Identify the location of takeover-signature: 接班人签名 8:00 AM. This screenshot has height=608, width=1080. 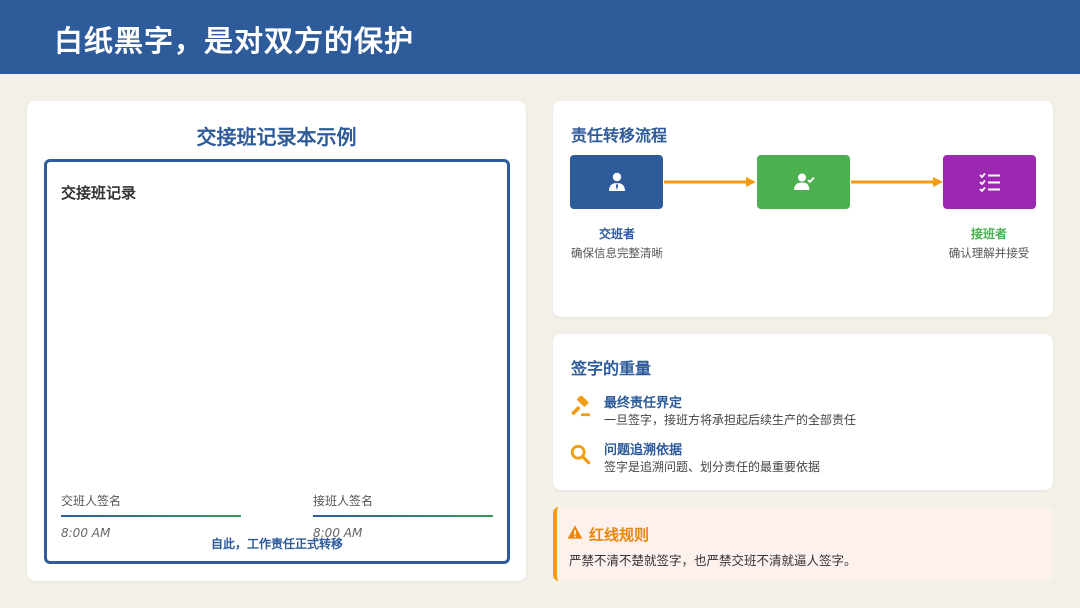
(403, 516).